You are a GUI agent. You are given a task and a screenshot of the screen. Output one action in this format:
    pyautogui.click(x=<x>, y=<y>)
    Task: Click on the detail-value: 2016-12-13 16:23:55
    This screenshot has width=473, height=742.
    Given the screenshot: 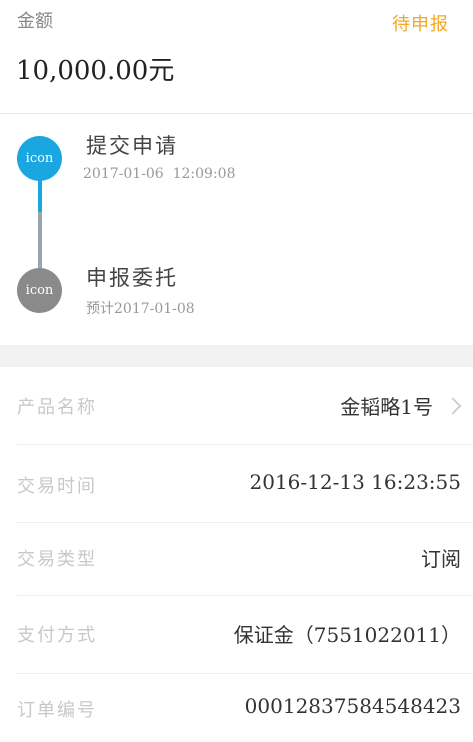 What is the action you would take?
    pyautogui.click(x=355, y=482)
    